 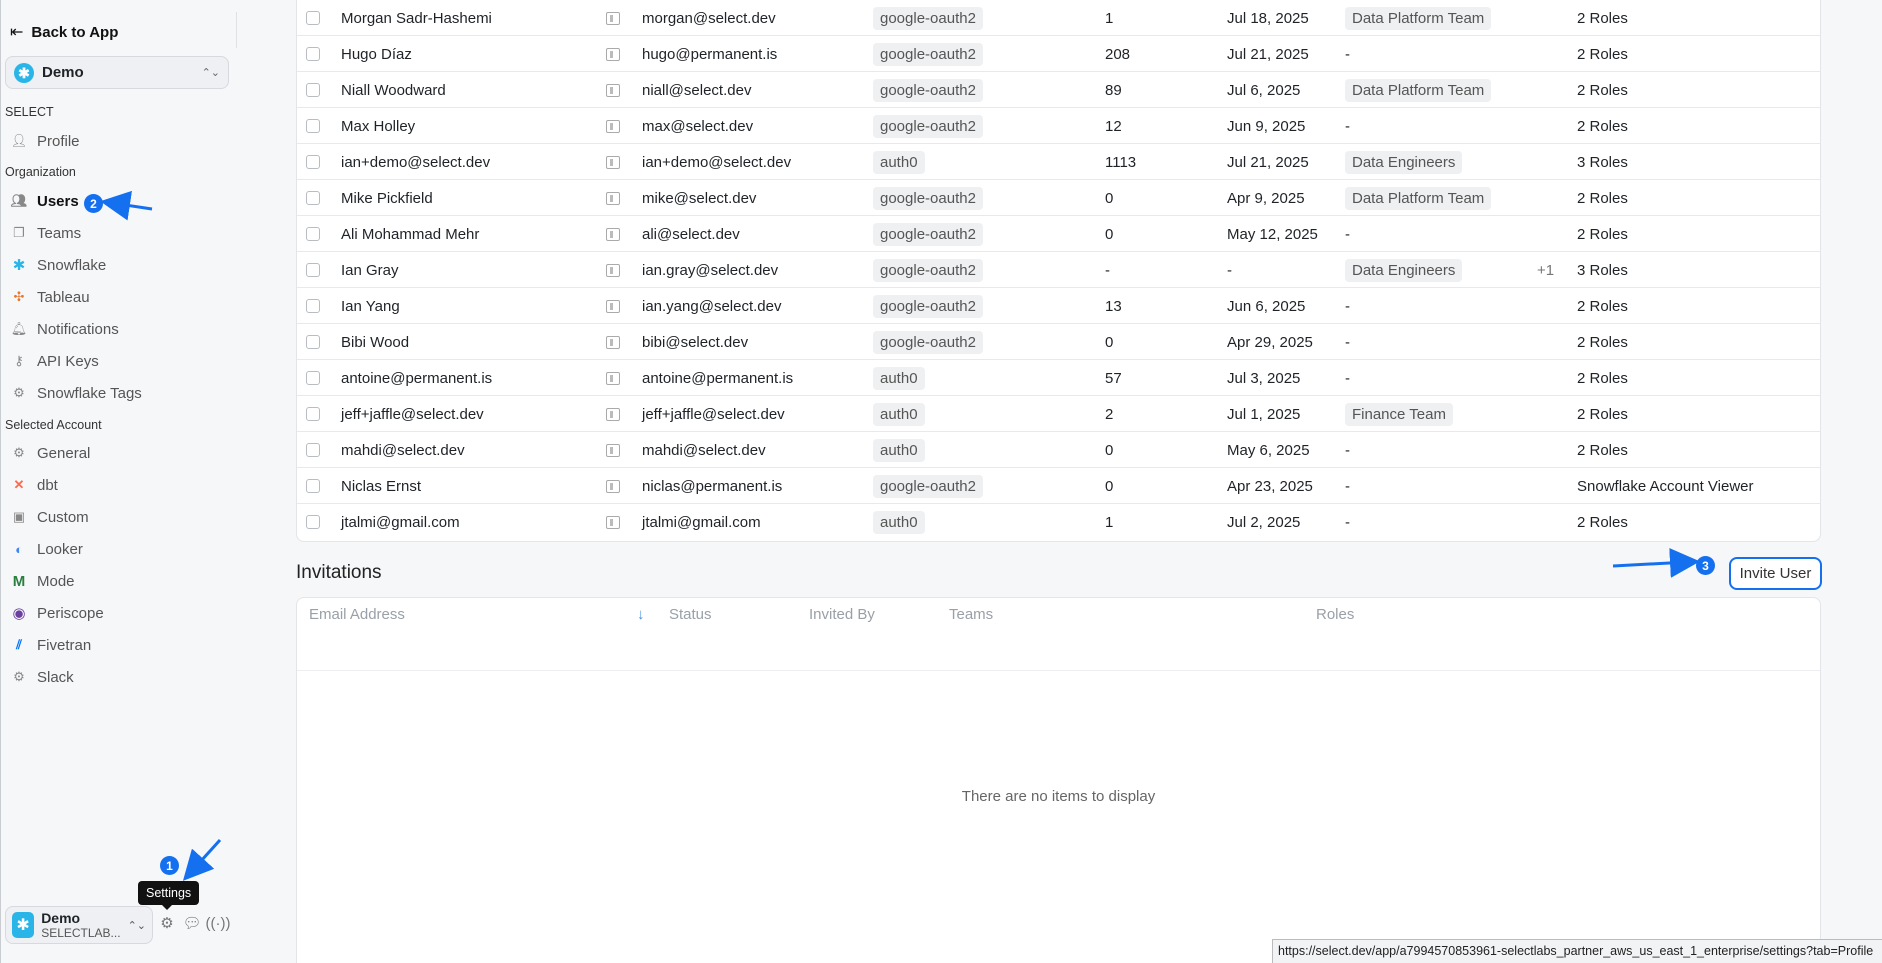 What do you see at coordinates (43, 581) in the screenshot?
I see `sidebar-item-mode: M Mode` at bounding box center [43, 581].